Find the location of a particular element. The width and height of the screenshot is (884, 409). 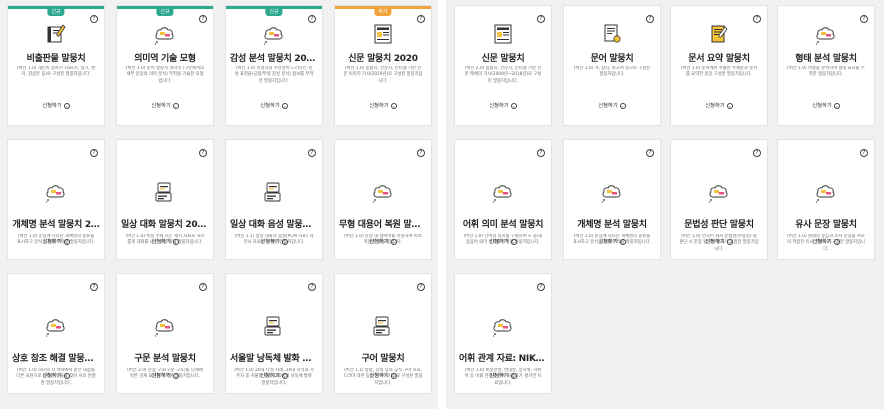

status-badge: 신규 is located at coordinates (274, 12).